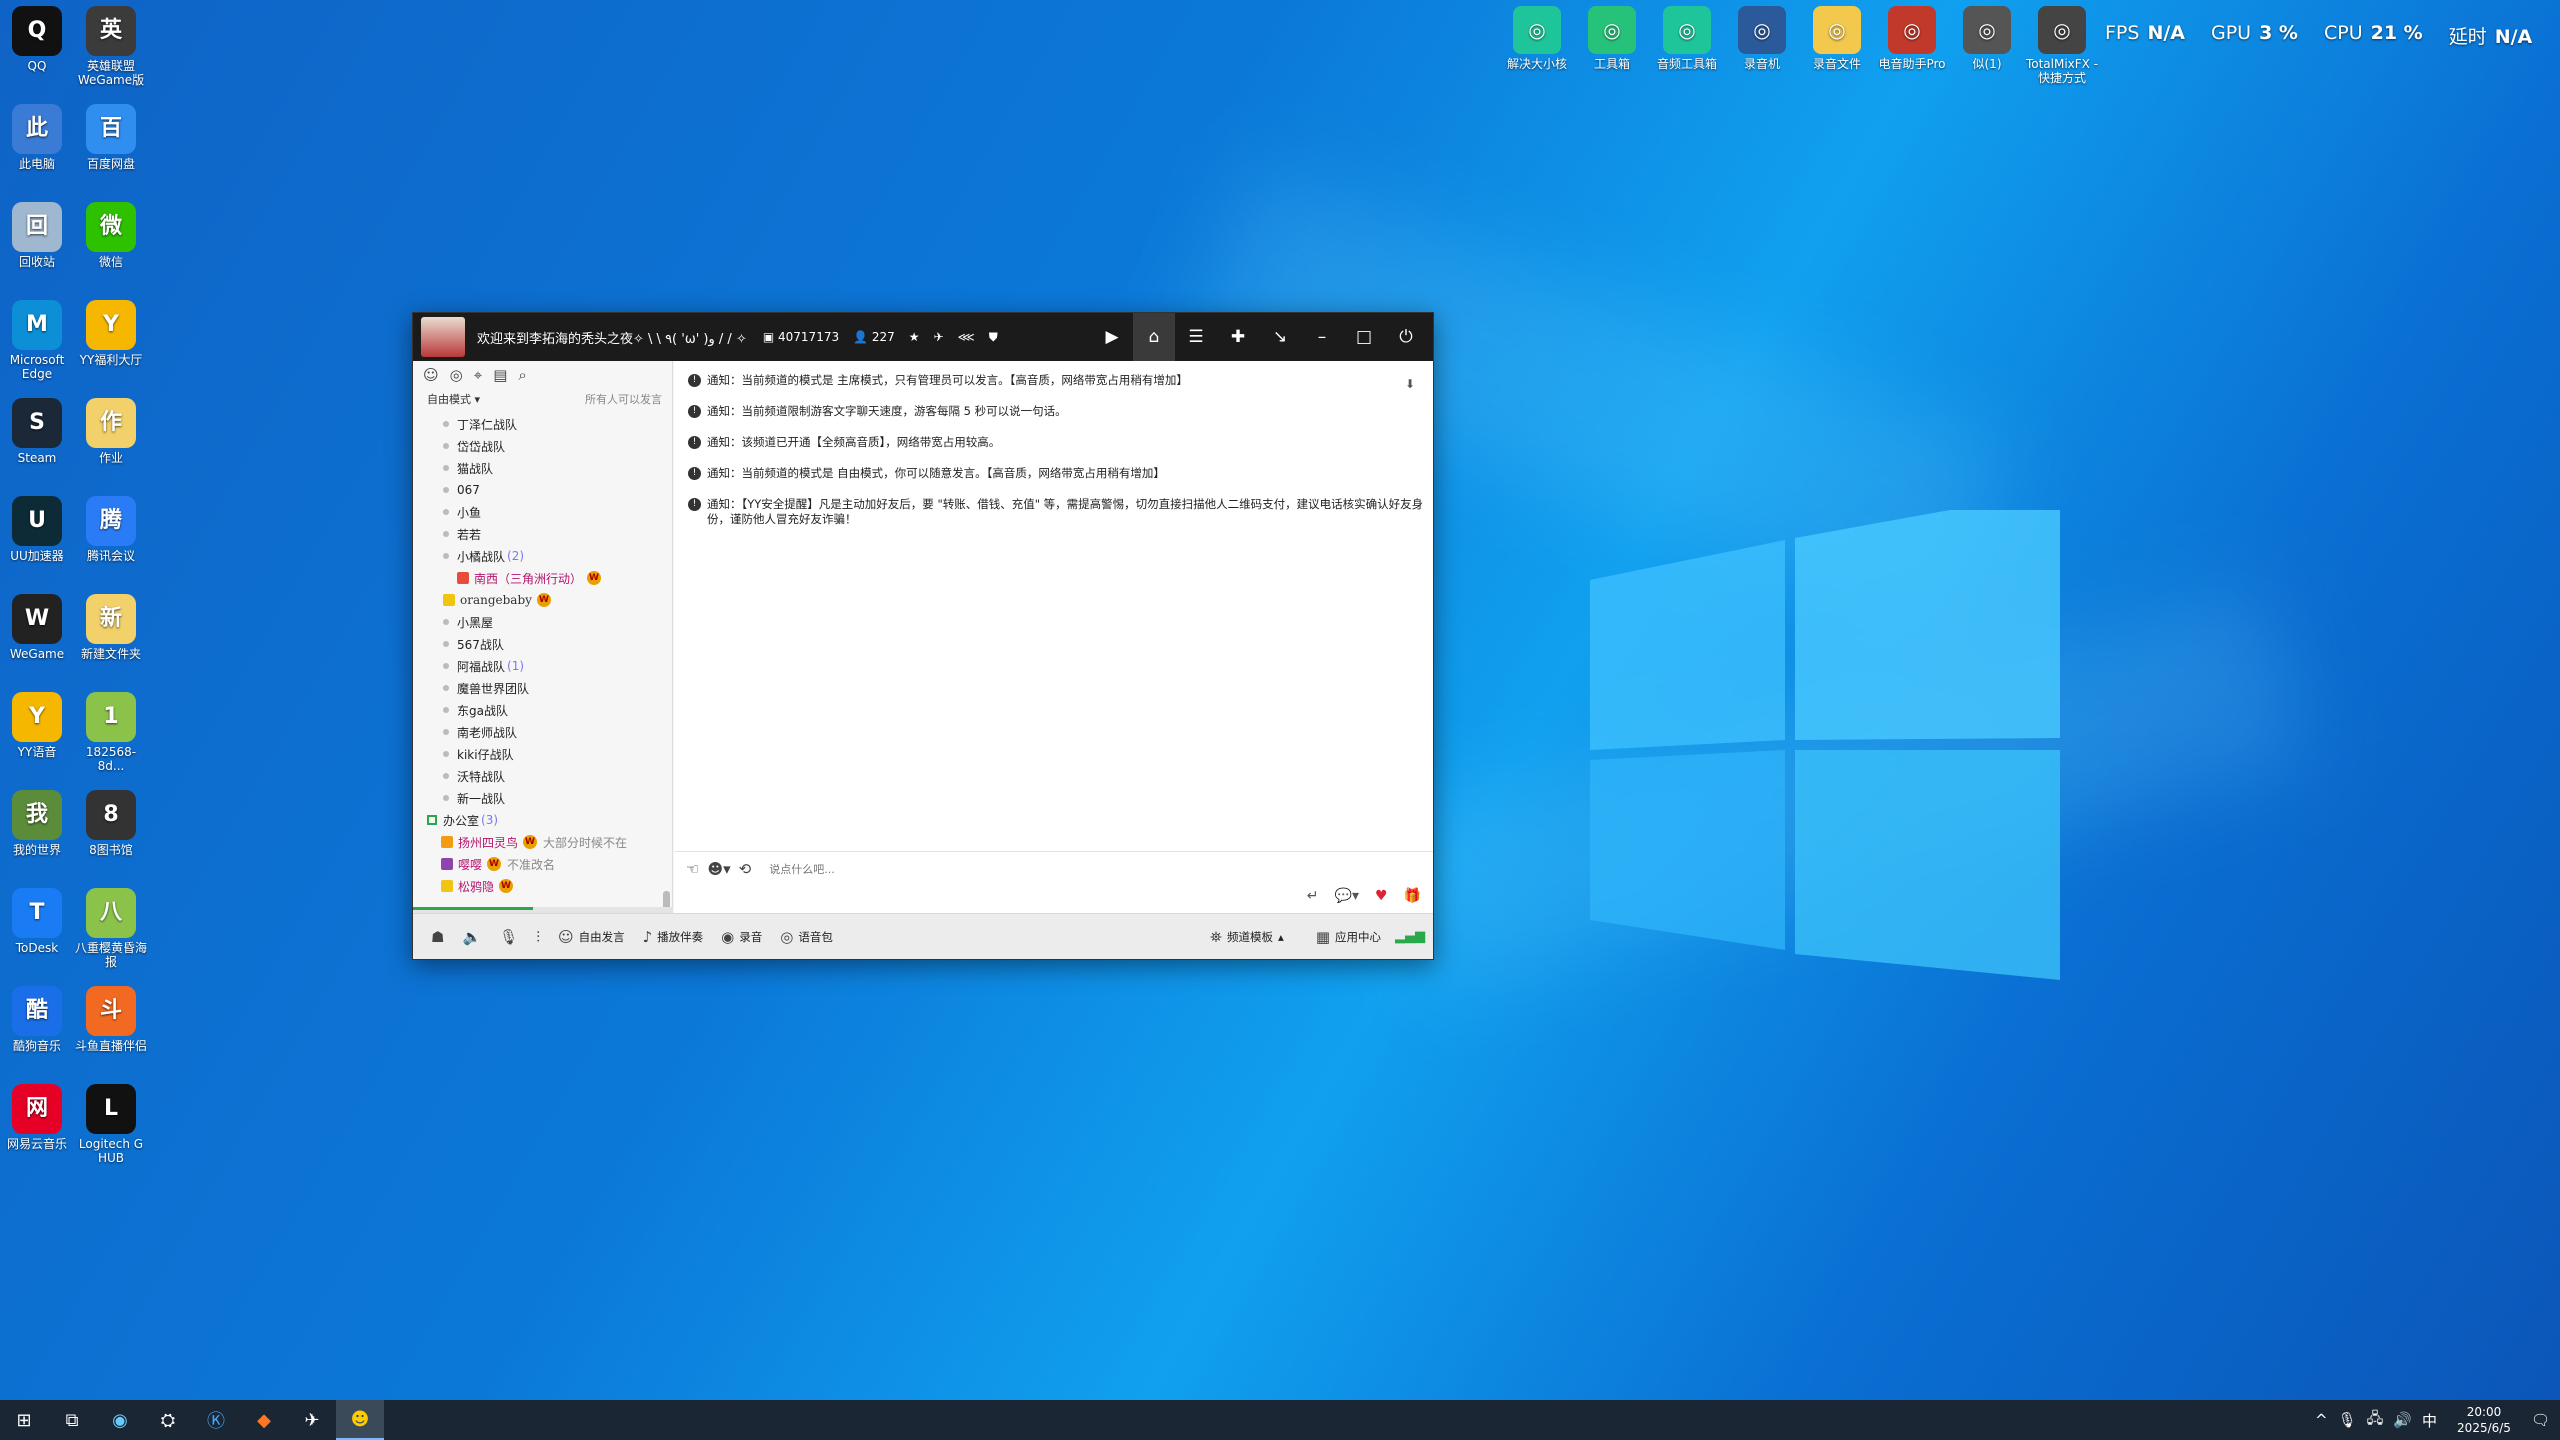 This screenshot has height=1440, width=2560. Describe the element at coordinates (673, 937) in the screenshot. I see `play-music-button: ♪ 播放伴奏` at that location.